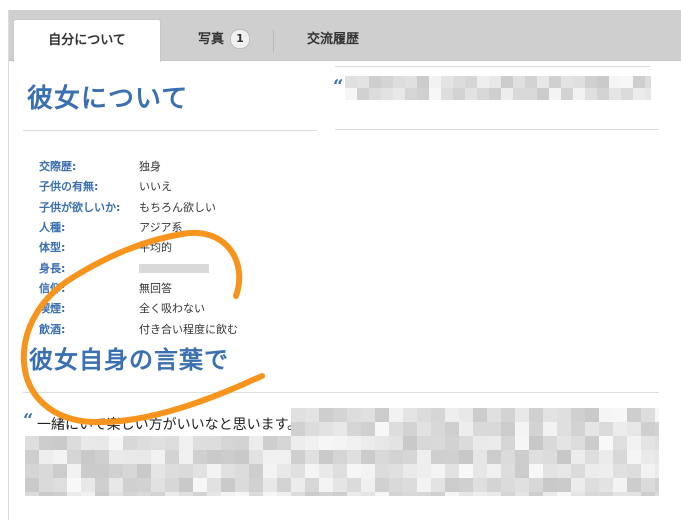  Describe the element at coordinates (341, 392) in the screenshot. I see `own-words-divider` at that location.